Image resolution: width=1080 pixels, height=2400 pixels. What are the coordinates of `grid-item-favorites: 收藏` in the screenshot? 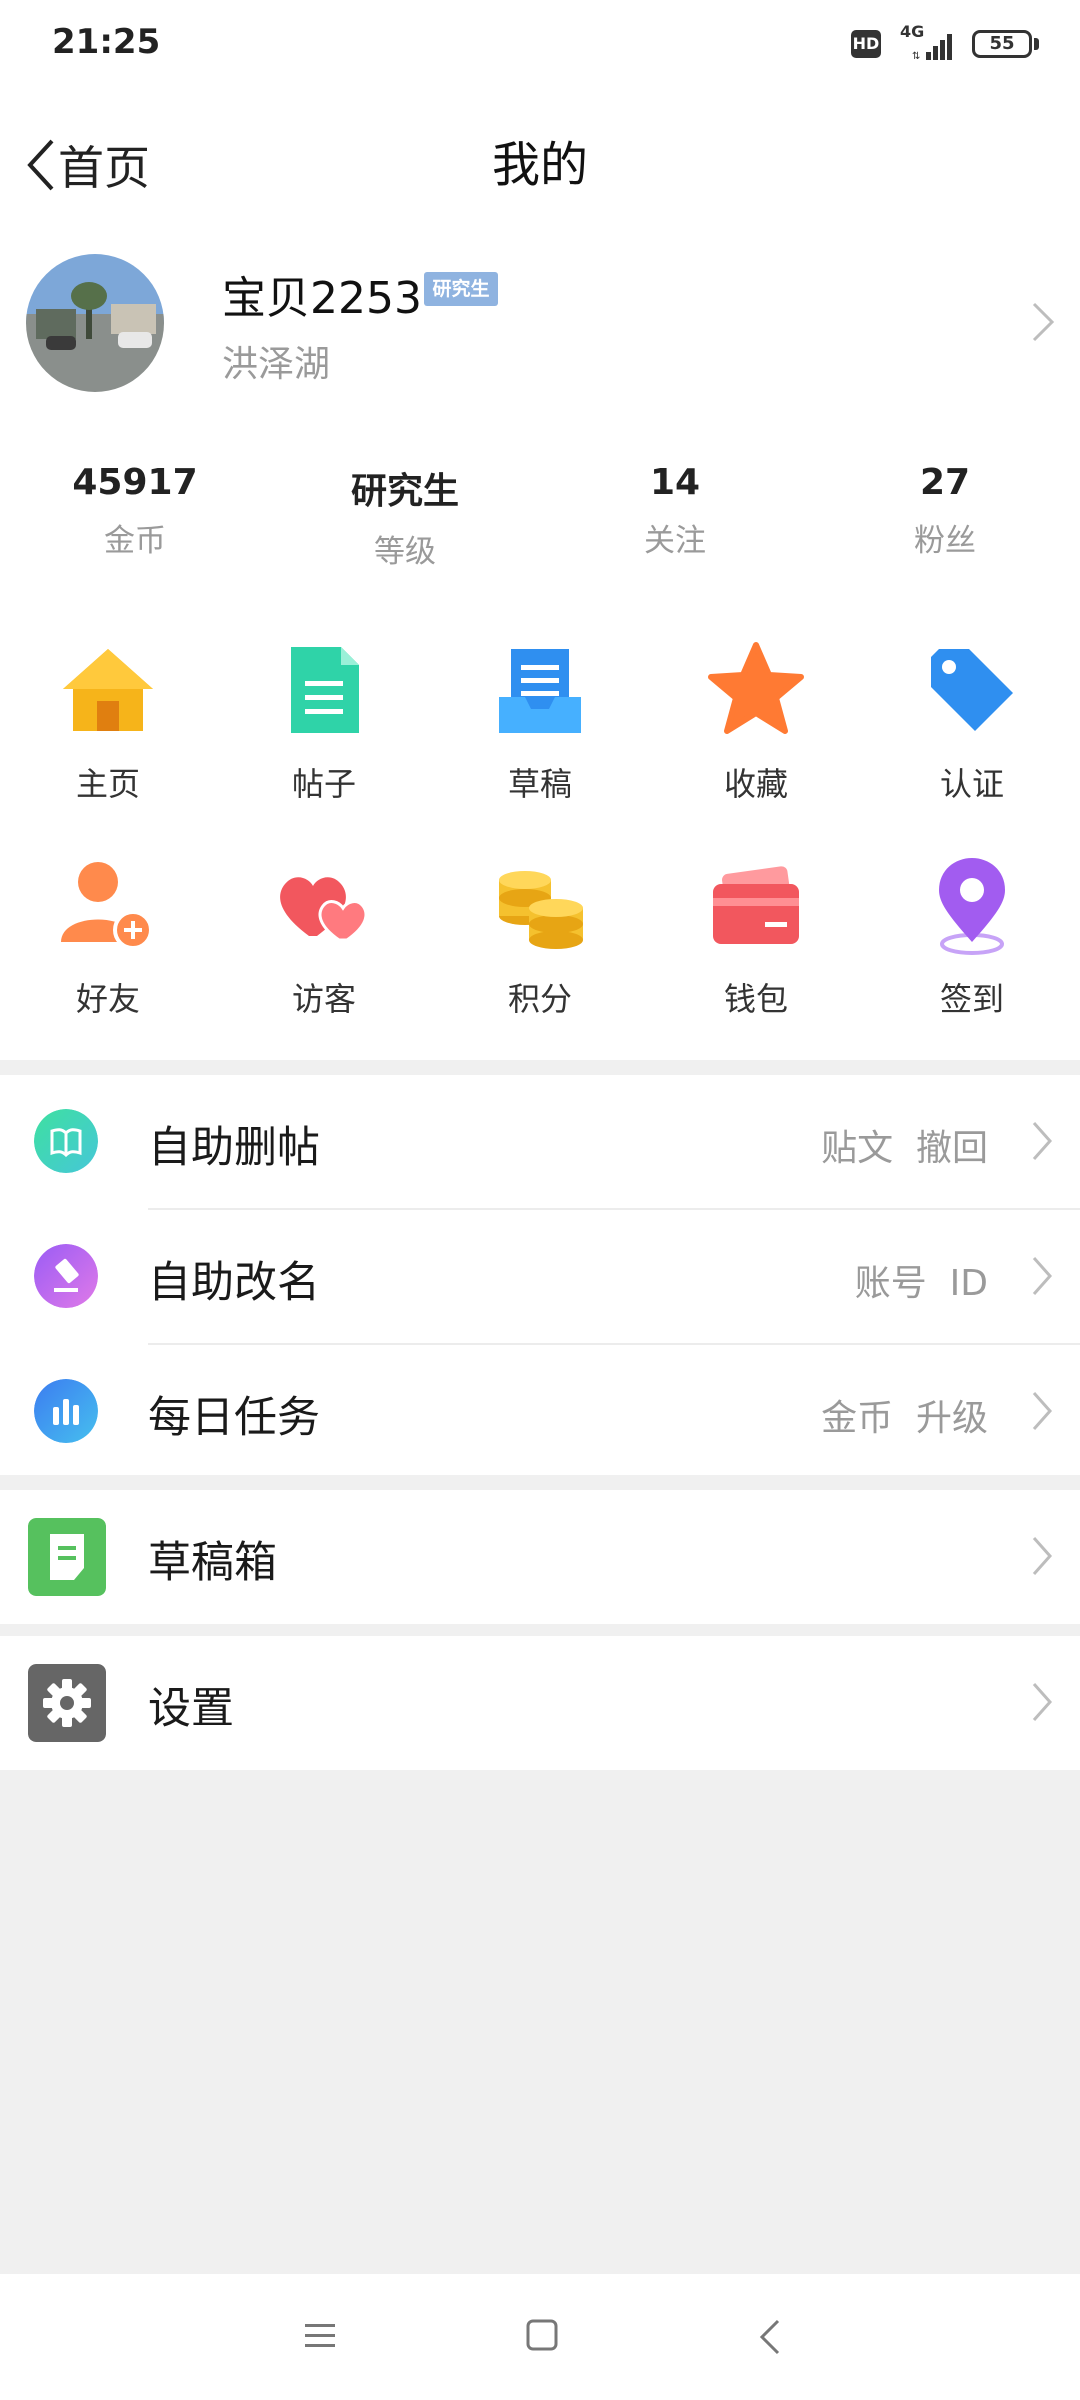 It's located at (756, 705).